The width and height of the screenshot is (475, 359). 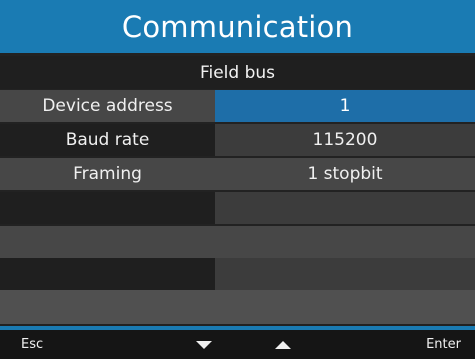 I want to click on setting-label-text: Framing, so click(x=107, y=174).